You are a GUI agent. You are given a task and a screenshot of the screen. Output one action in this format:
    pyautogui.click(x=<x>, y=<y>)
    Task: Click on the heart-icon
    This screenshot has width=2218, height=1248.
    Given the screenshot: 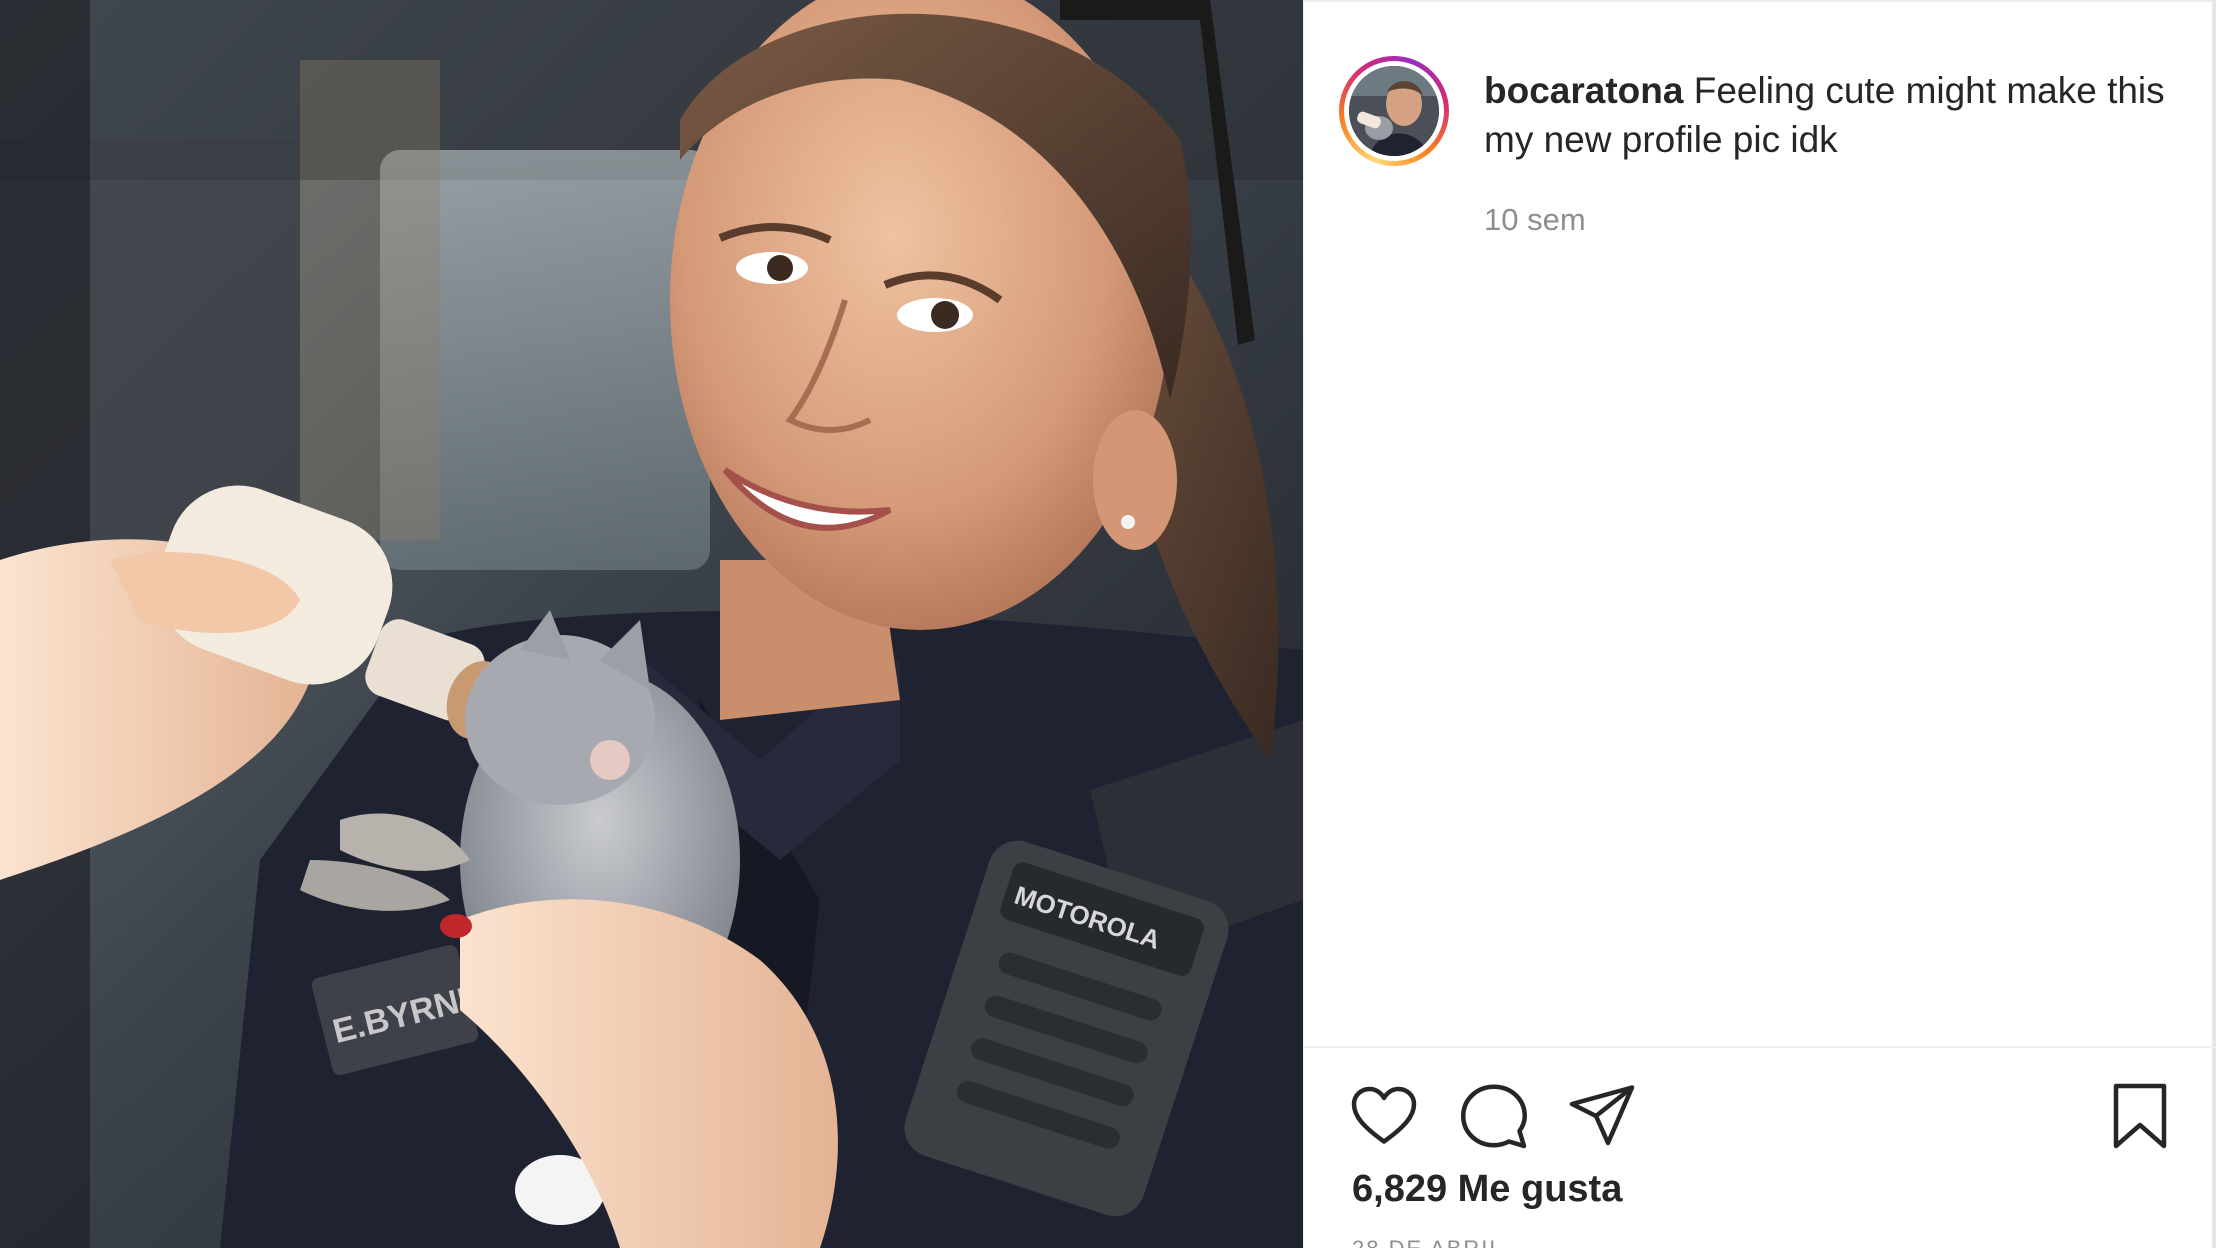 What is the action you would take?
    pyautogui.click(x=1384, y=1115)
    